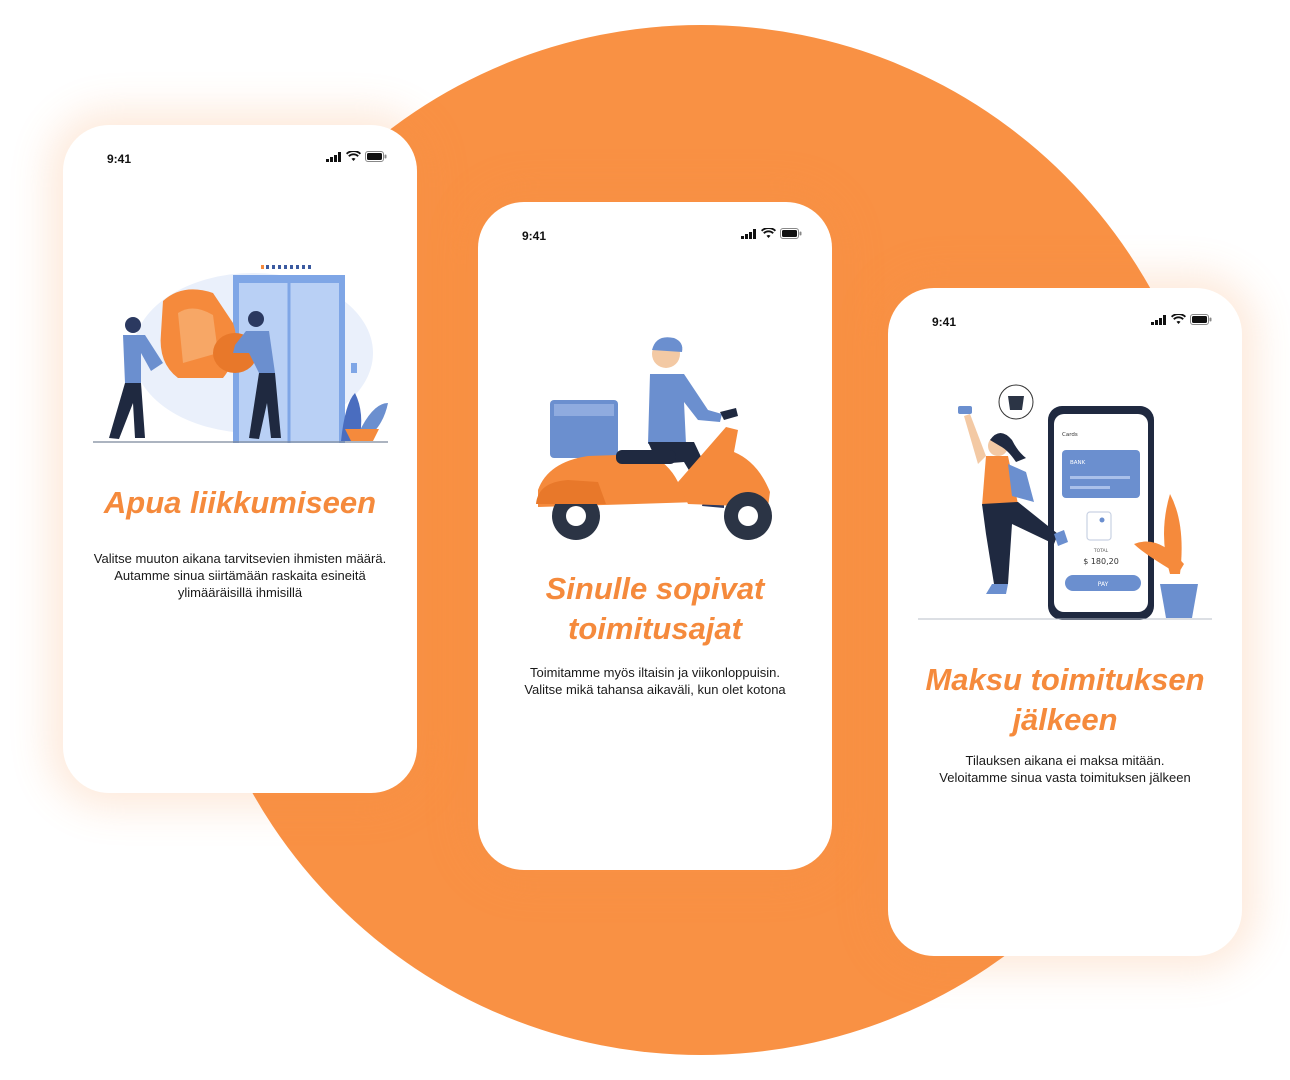 This screenshot has width=1290, height=1080. I want to click on description-line: Tilauksen aikana ei maksa mitään., so click(1065, 760).